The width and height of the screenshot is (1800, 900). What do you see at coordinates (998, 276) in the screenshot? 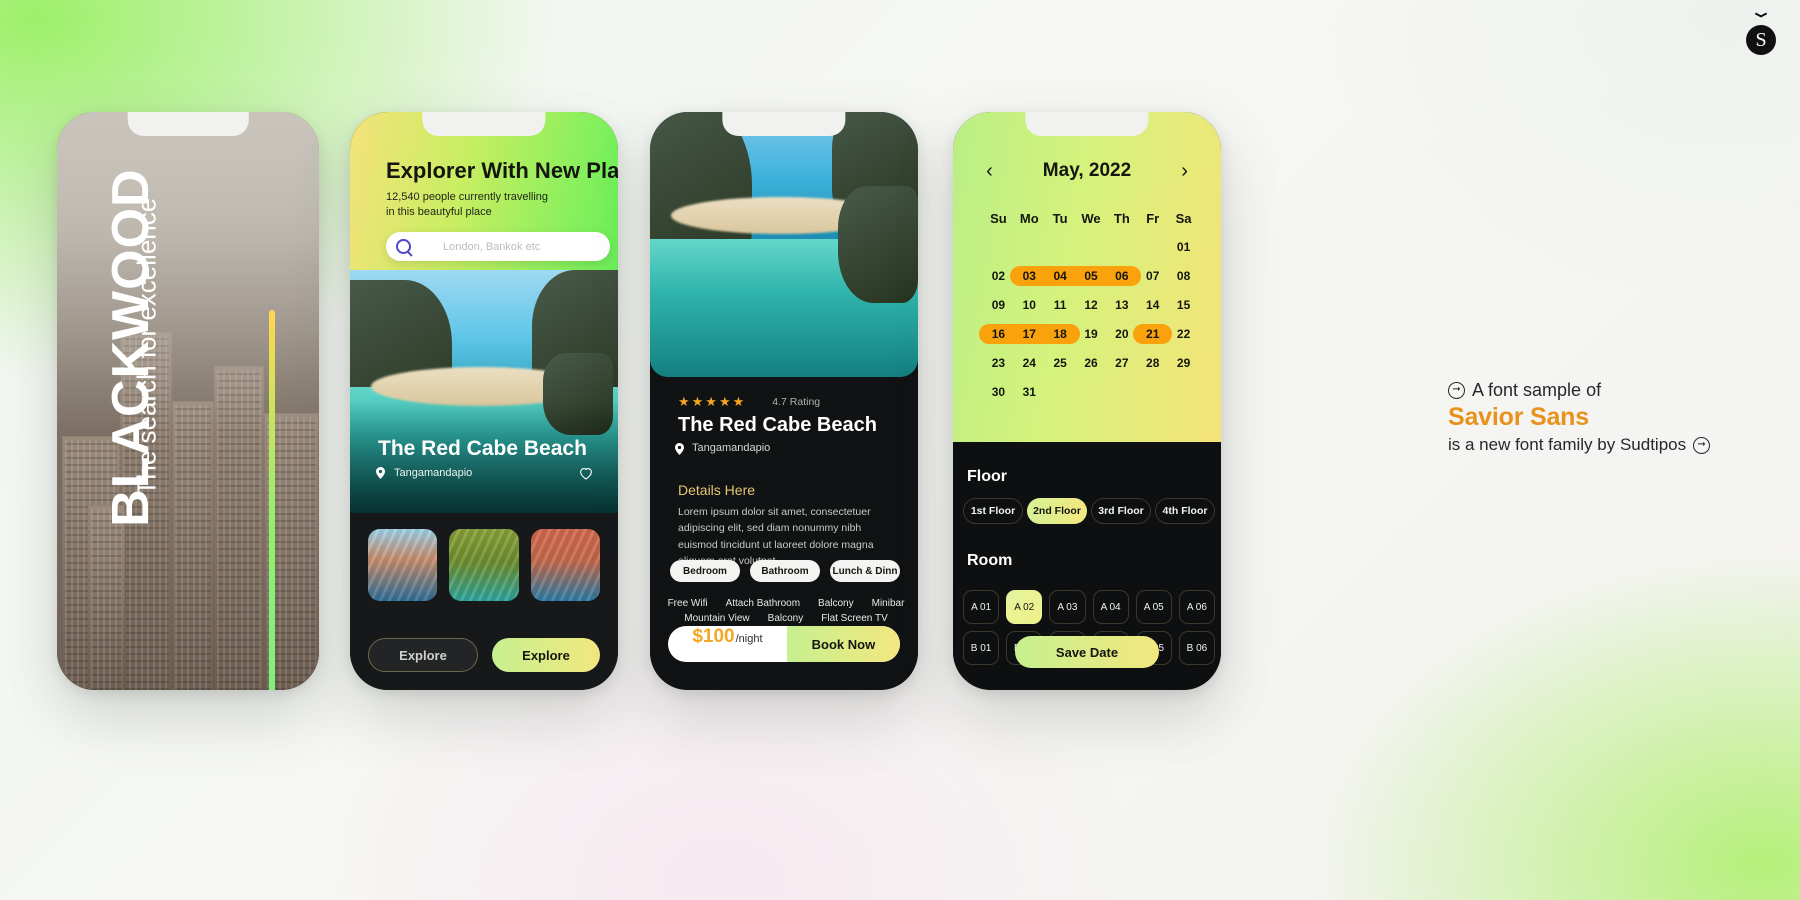
I see `calendar-day: 02` at bounding box center [998, 276].